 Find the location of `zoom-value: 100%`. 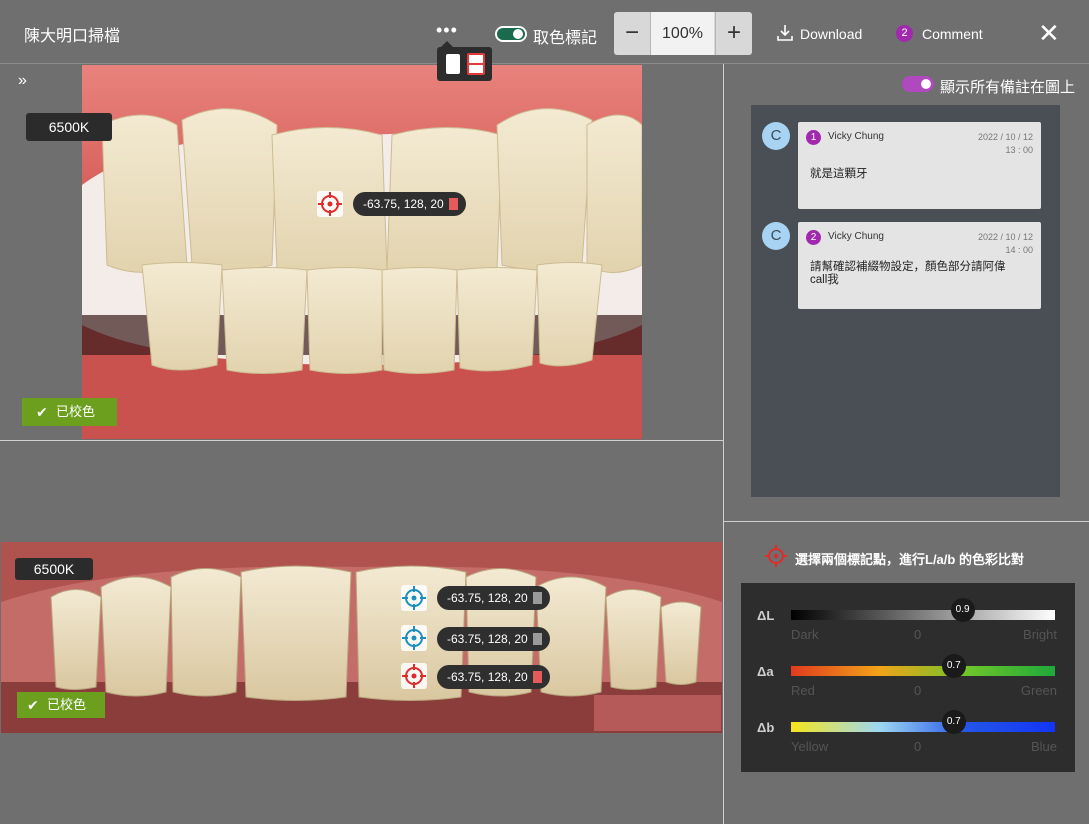

zoom-value: 100% is located at coordinates (682, 33).